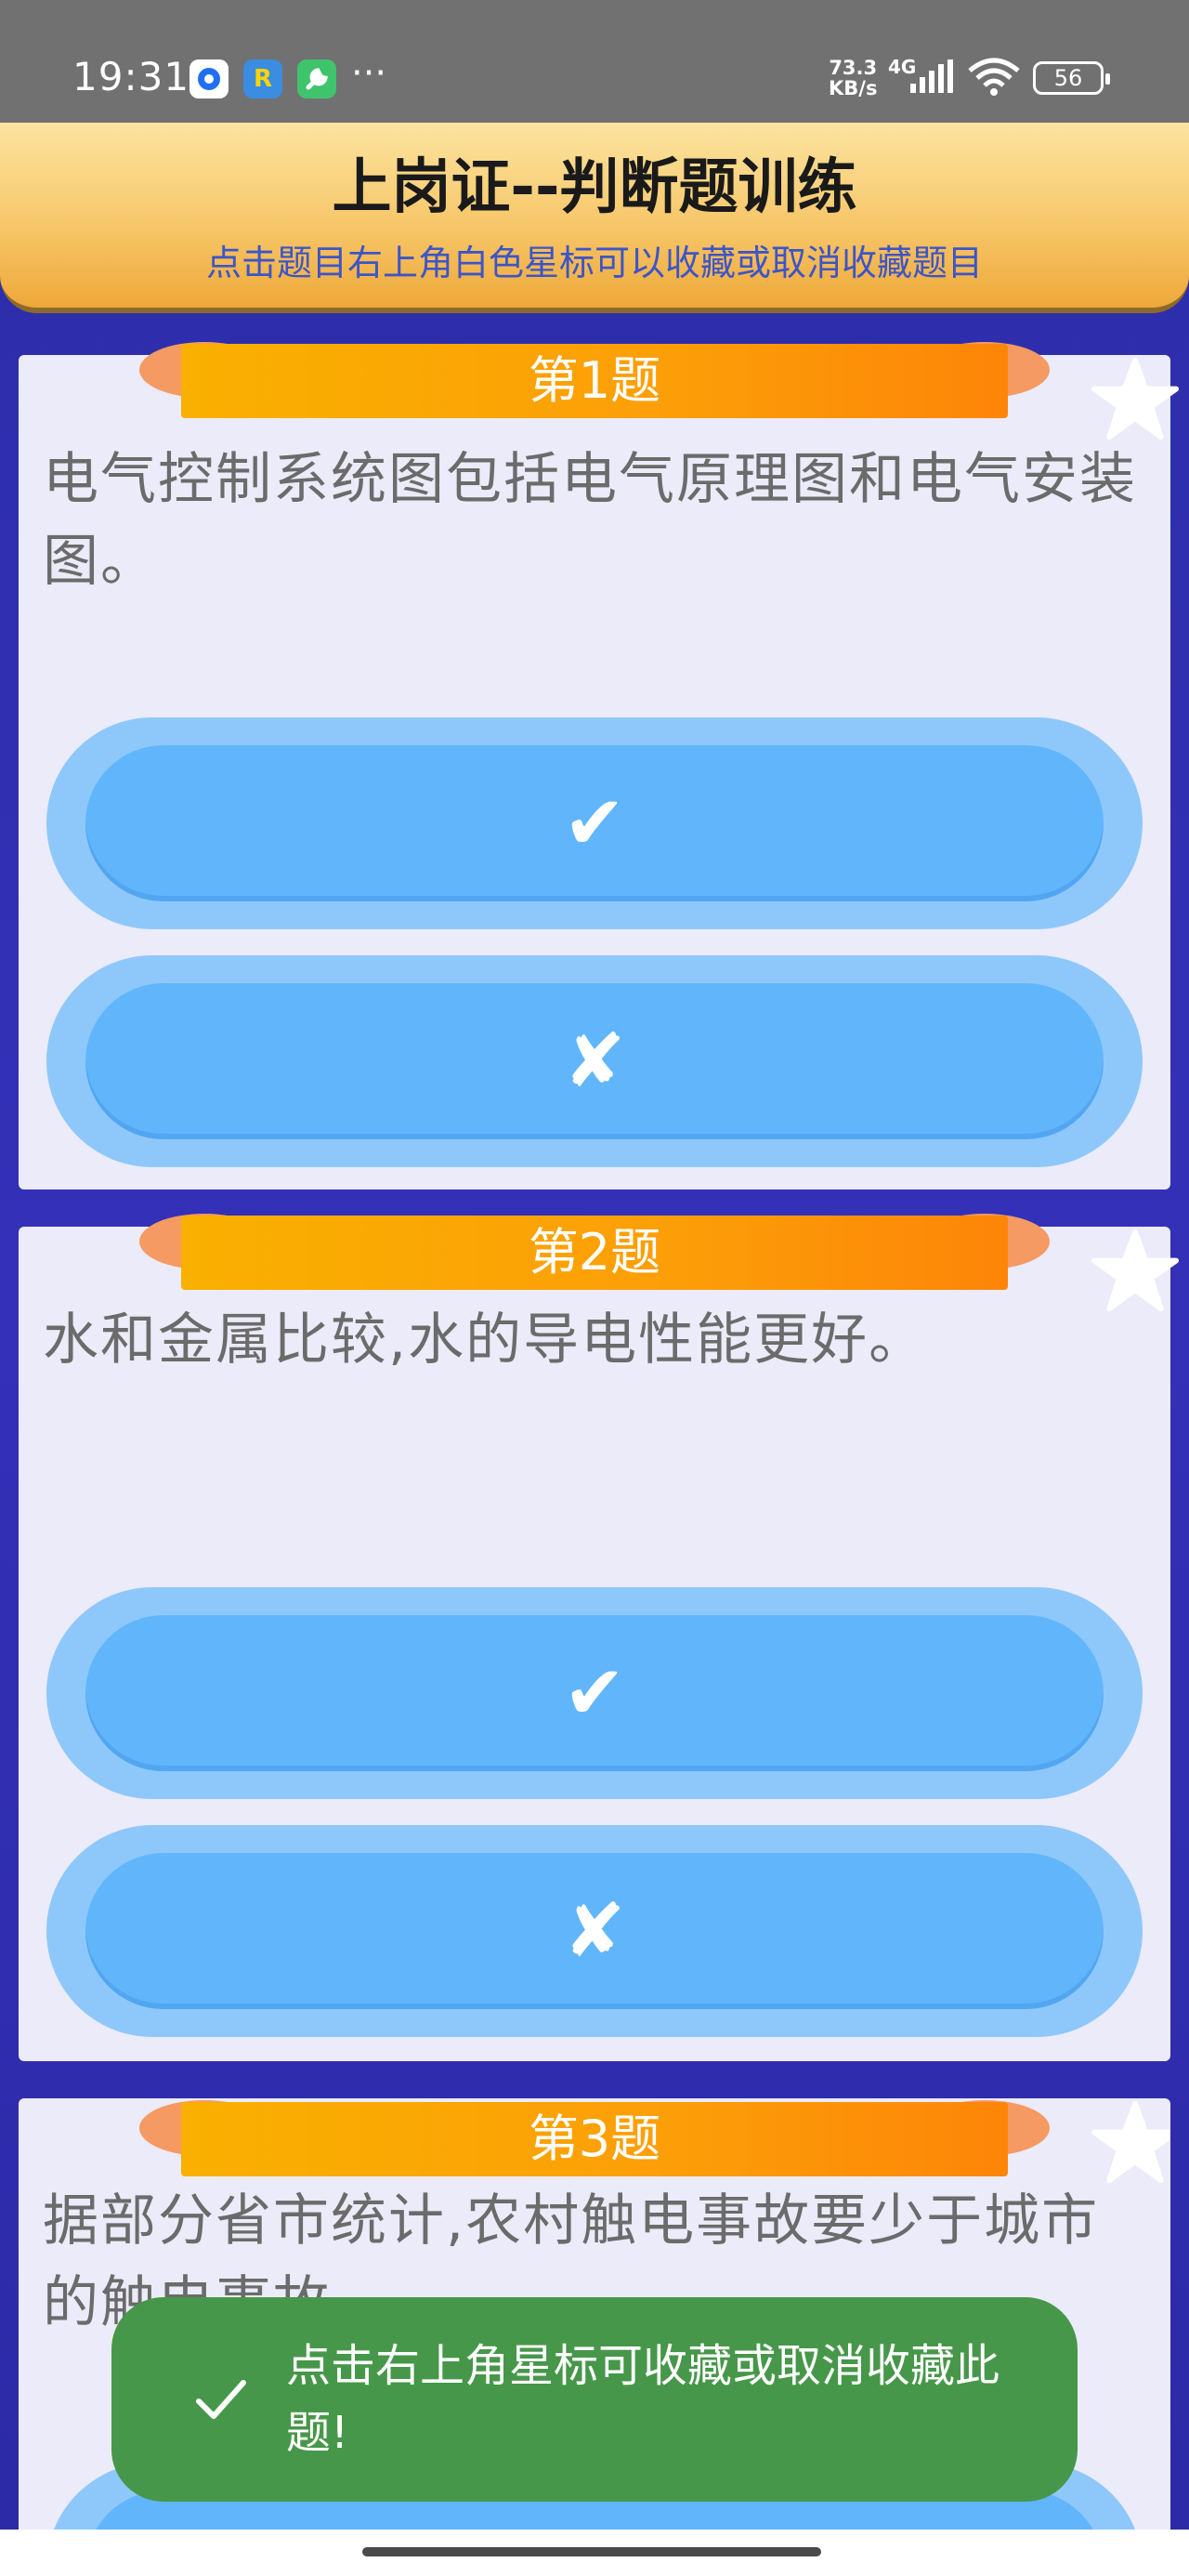 The height and width of the screenshot is (2576, 1189). Describe the element at coordinates (594, 381) in the screenshot. I see `question-number: 第1题` at that location.